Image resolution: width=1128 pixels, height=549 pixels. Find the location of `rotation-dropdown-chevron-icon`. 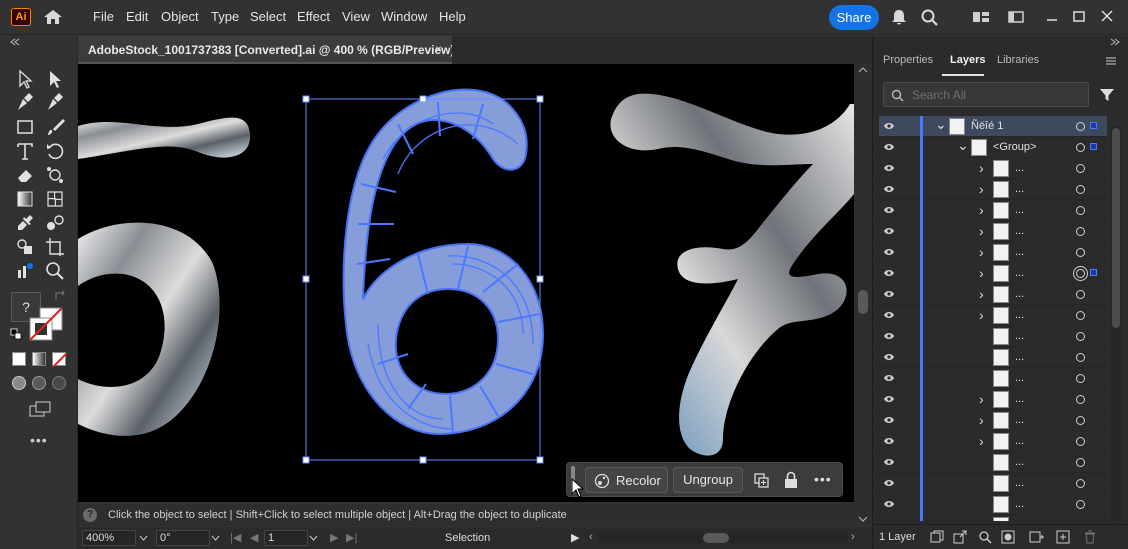

rotation-dropdown-chevron-icon is located at coordinates (215, 538).